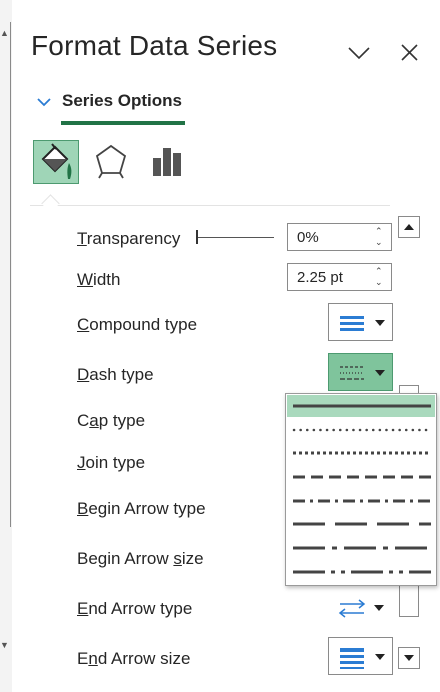  I want to click on transparency-value: 0%, so click(308, 237).